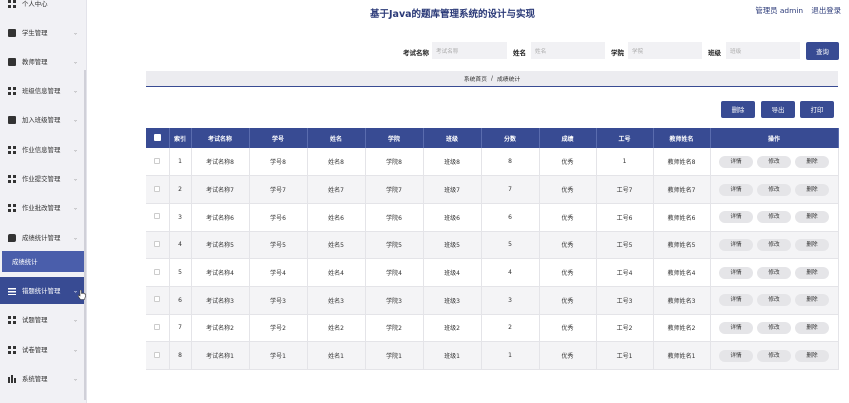 This screenshot has height=403, width=849. Describe the element at coordinates (568, 50) in the screenshot. I see `name-input: 姓名` at that location.